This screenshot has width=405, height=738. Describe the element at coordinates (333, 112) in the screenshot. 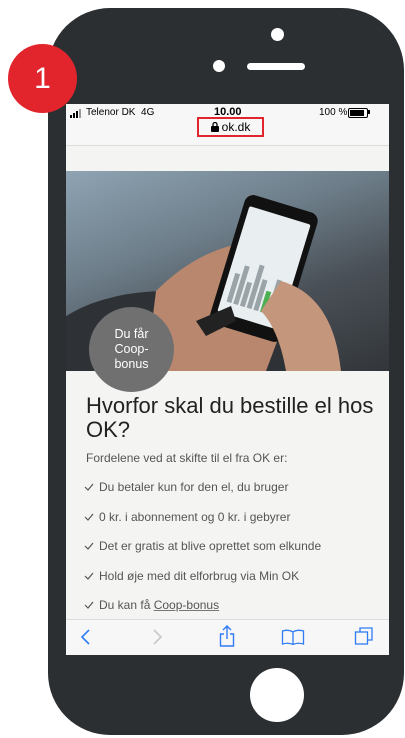

I see `battery-percentage: 100 %` at that location.